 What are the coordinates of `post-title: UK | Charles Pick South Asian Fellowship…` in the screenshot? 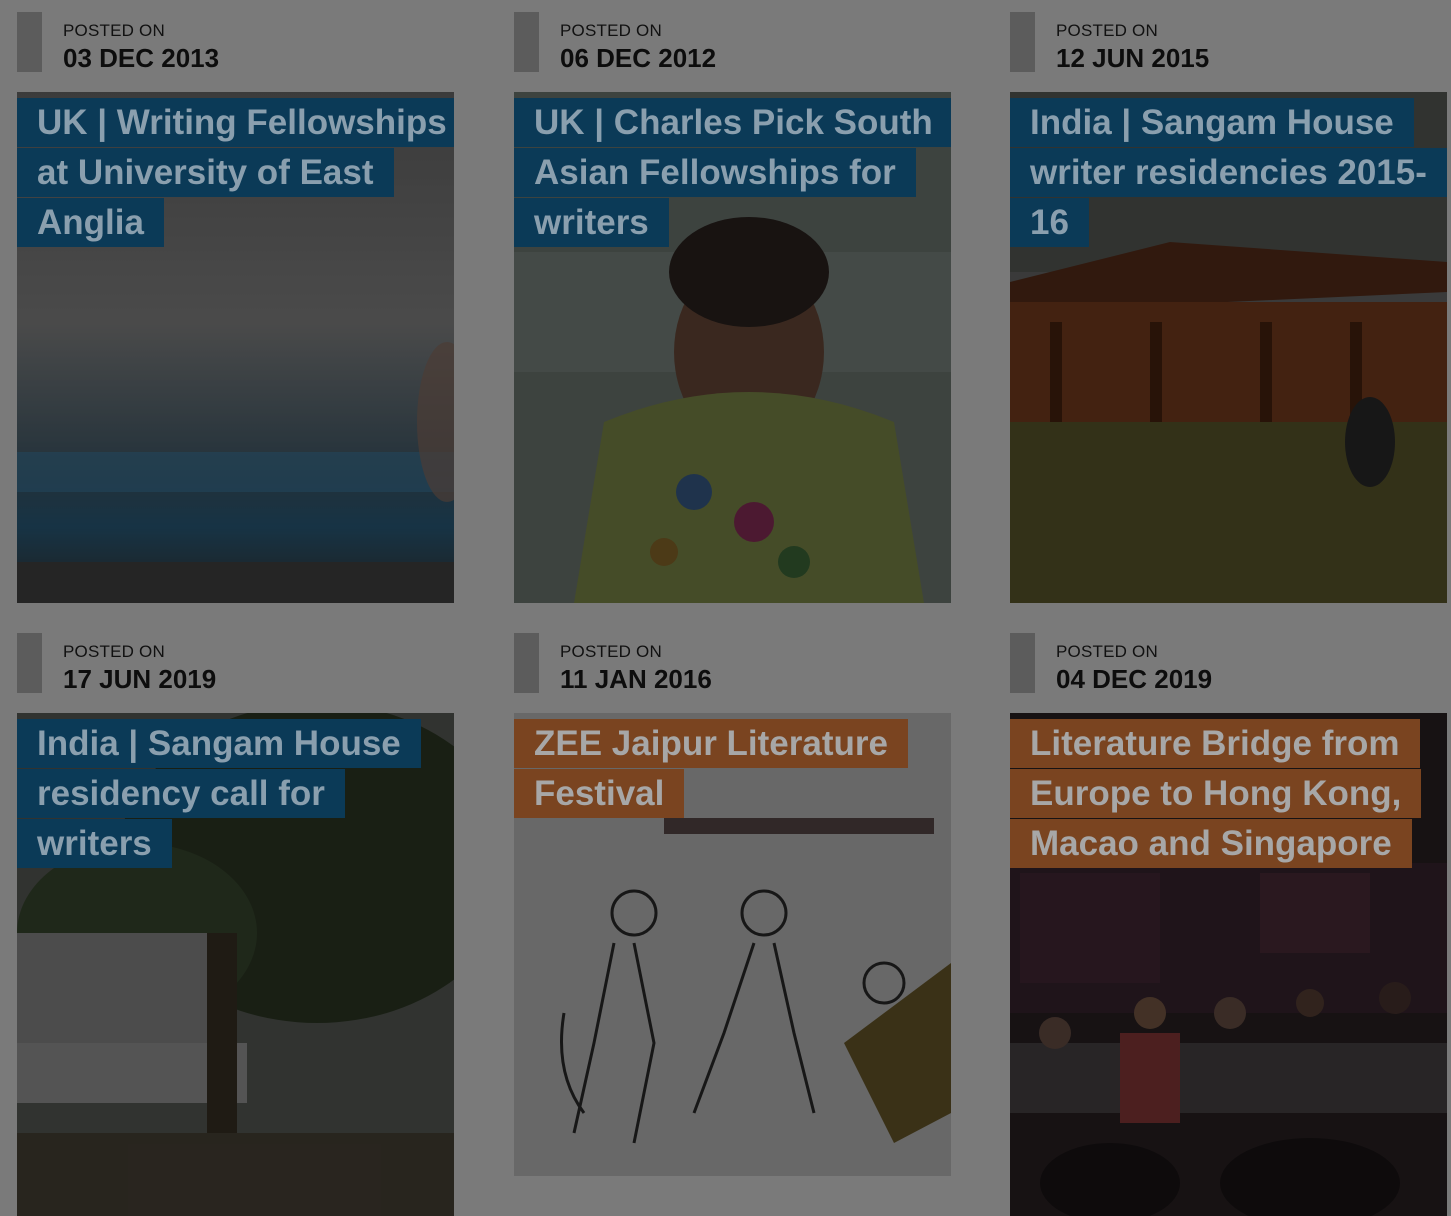 It's located at (732, 173).